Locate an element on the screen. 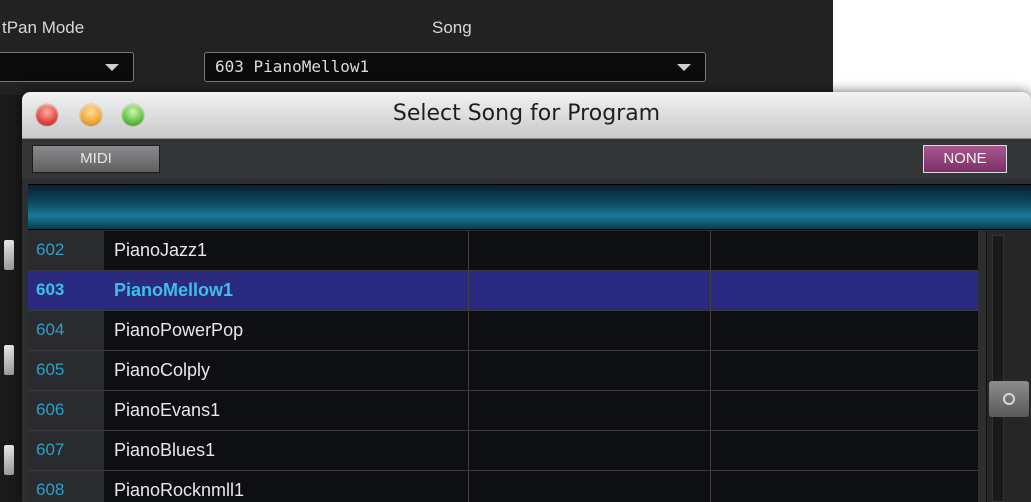 The image size is (1031, 502). song-name: PianoMellow1 is located at coordinates (174, 290).